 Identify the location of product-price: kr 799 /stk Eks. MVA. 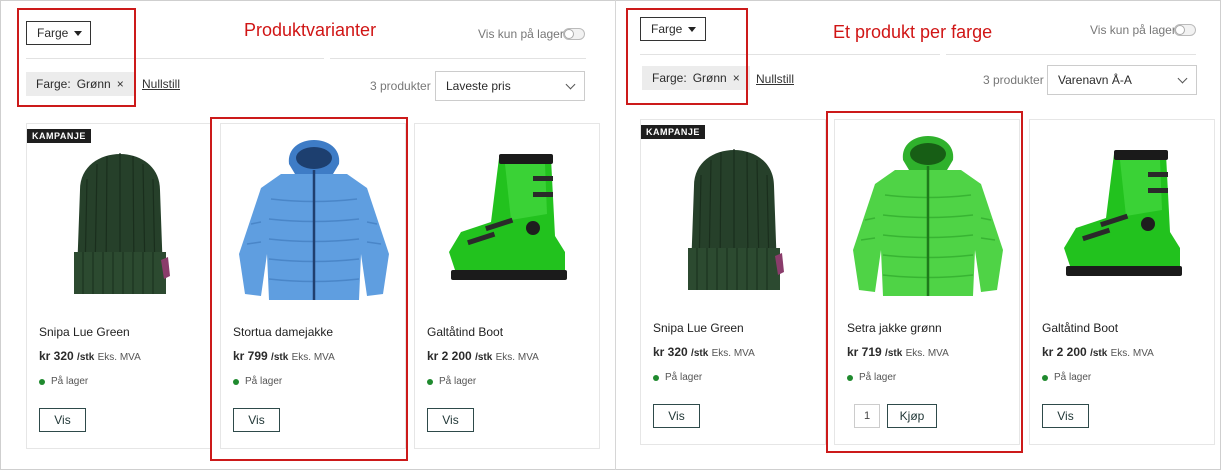
(284, 356).